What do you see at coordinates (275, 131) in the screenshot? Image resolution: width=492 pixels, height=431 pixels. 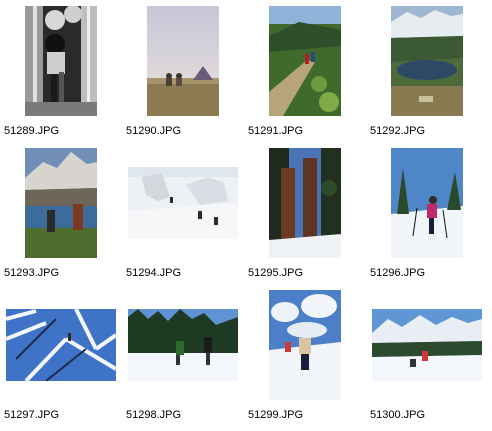 I see `filename-51291: 51291.JPG` at bounding box center [275, 131].